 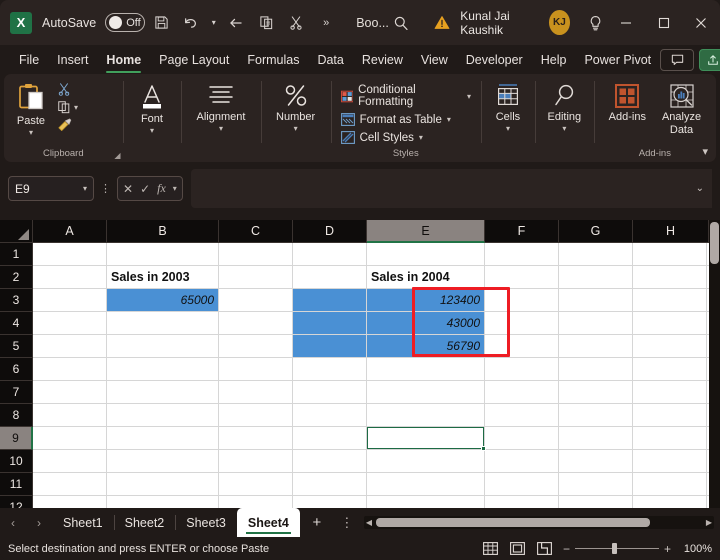 What do you see at coordinates (221, 128) in the screenshot?
I see `alignment-caret-icon: ▾` at bounding box center [221, 128].